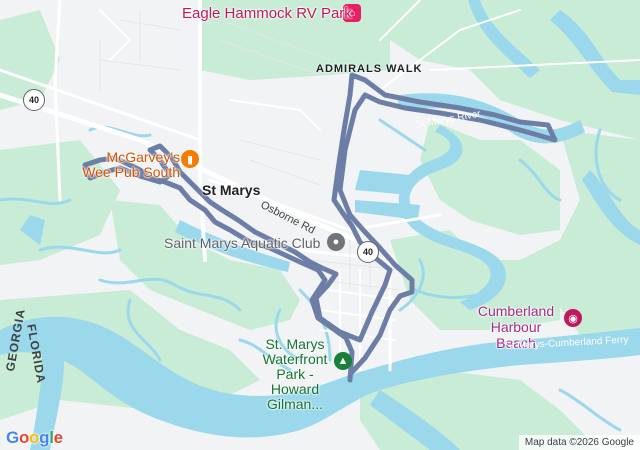 Image resolution: width=640 pixels, height=450 pixels. Describe the element at coordinates (369, 69) in the screenshot. I see `admirals-walk-label: ADMIRALS WALK` at that location.